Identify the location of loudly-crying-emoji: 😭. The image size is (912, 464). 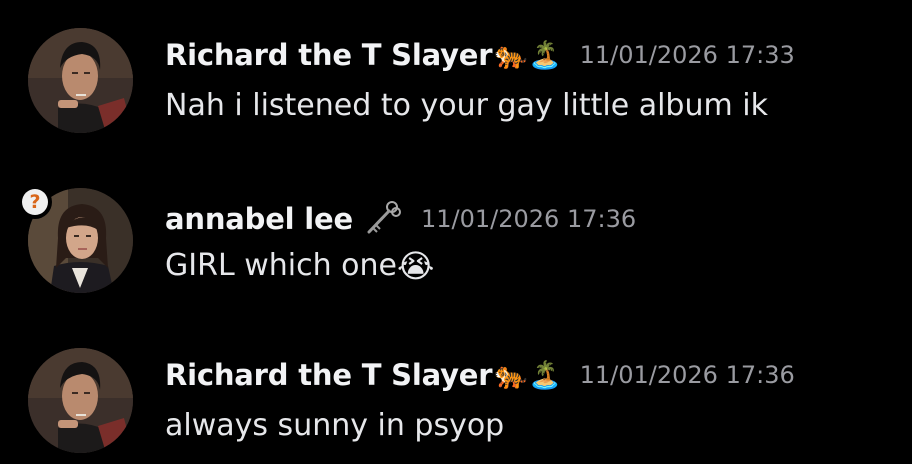
(415, 265).